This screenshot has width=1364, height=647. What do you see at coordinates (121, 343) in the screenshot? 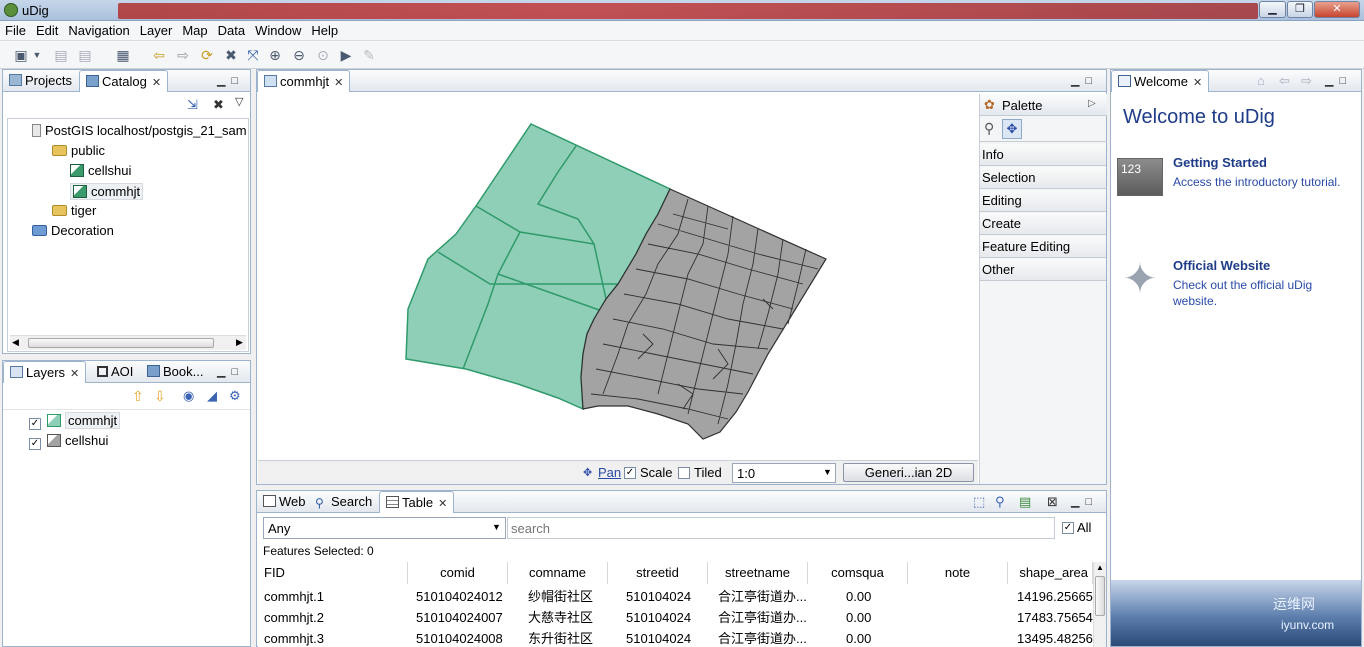
I see `scroll-thumb` at bounding box center [121, 343].